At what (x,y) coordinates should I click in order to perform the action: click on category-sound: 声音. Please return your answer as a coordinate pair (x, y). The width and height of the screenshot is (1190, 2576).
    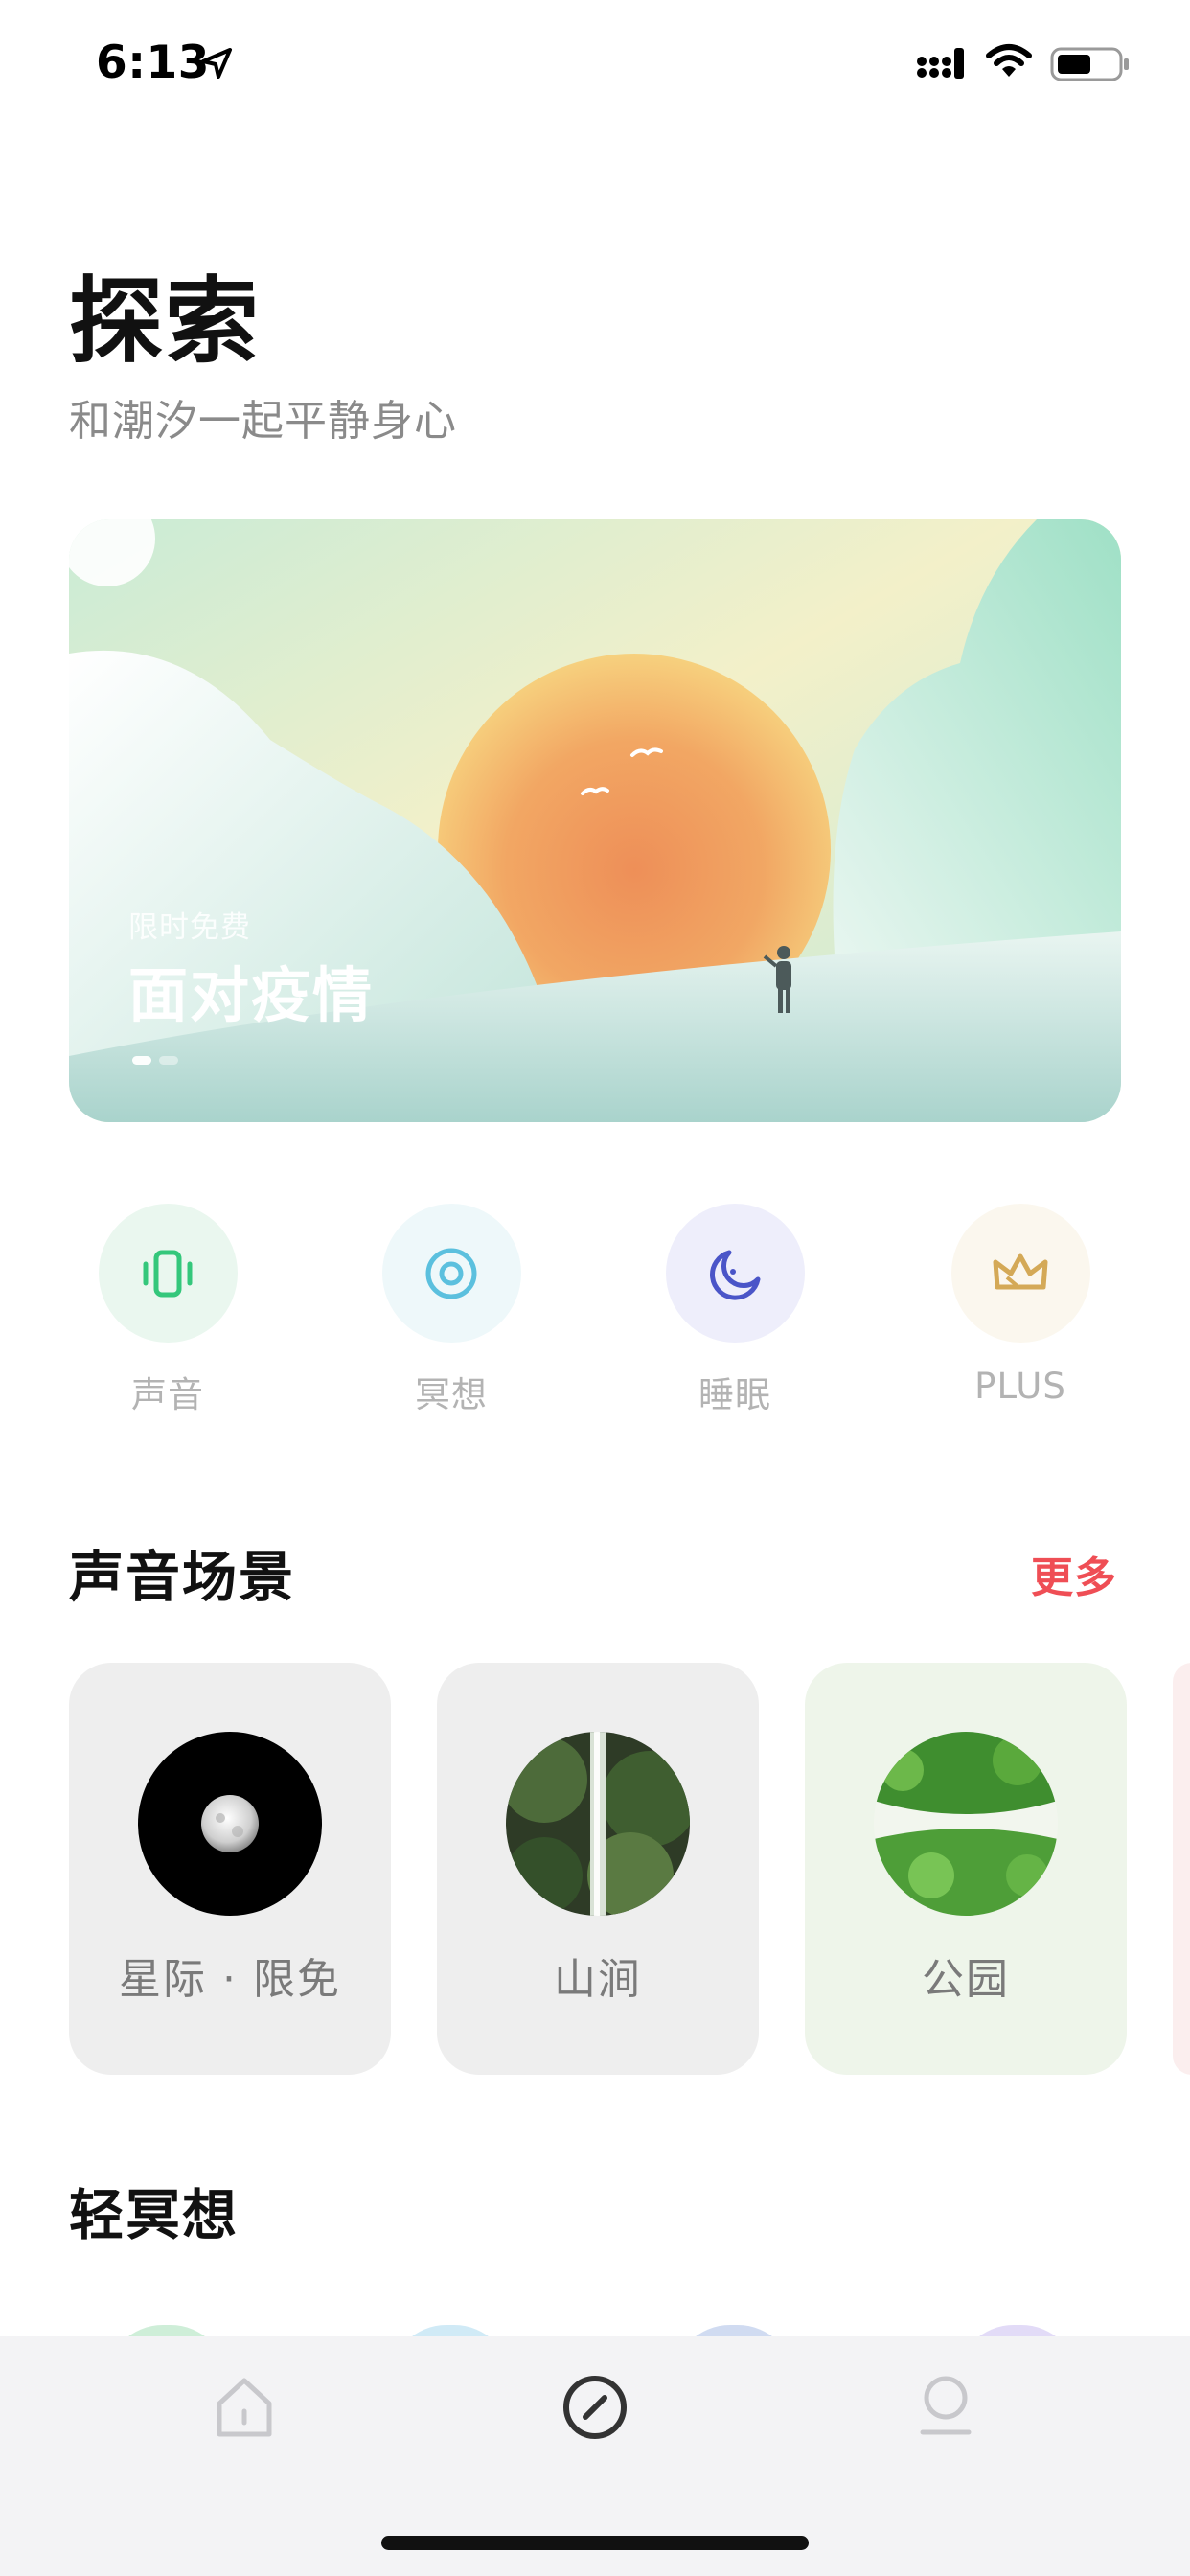
    Looking at the image, I should click on (167, 1310).